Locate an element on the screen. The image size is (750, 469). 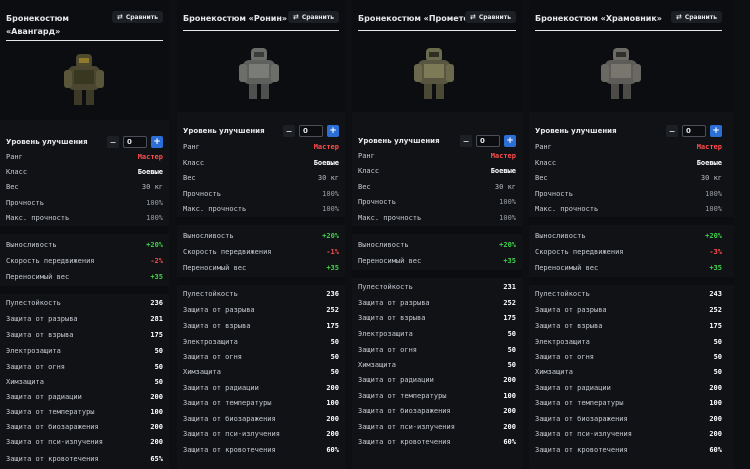
stat-row-weight: Вес 30 кг is located at coordinates (437, 187).